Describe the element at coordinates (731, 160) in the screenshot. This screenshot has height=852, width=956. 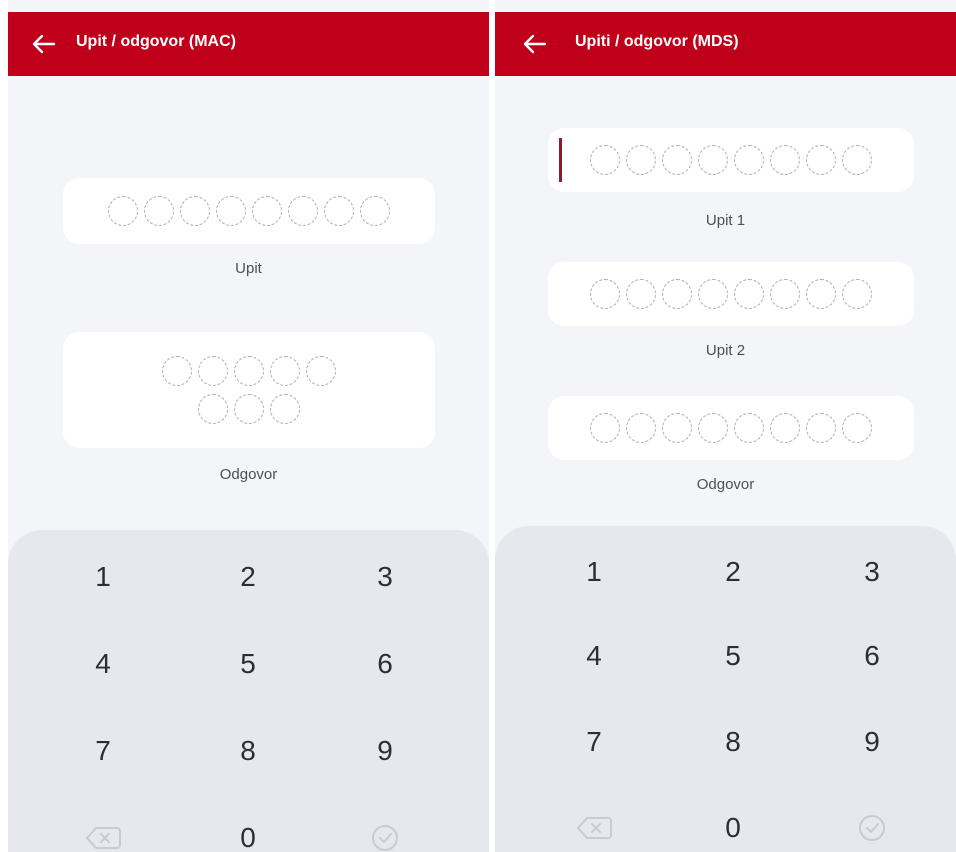
I see `query-1-pin-field` at that location.